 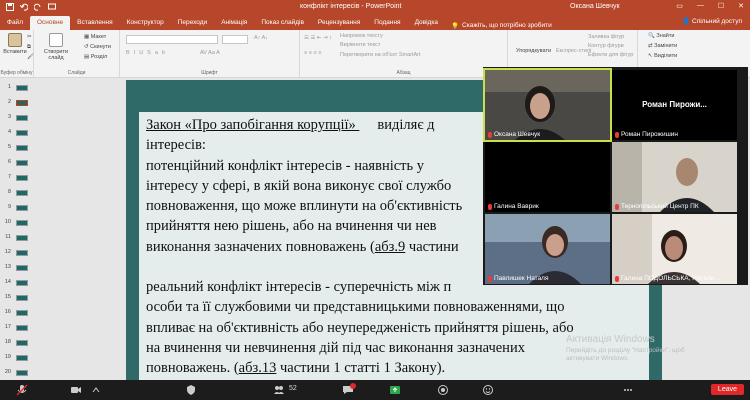 What do you see at coordinates (573, 51) in the screenshot?
I see `quick-styles-button: Експрес-стилі` at bounding box center [573, 51].